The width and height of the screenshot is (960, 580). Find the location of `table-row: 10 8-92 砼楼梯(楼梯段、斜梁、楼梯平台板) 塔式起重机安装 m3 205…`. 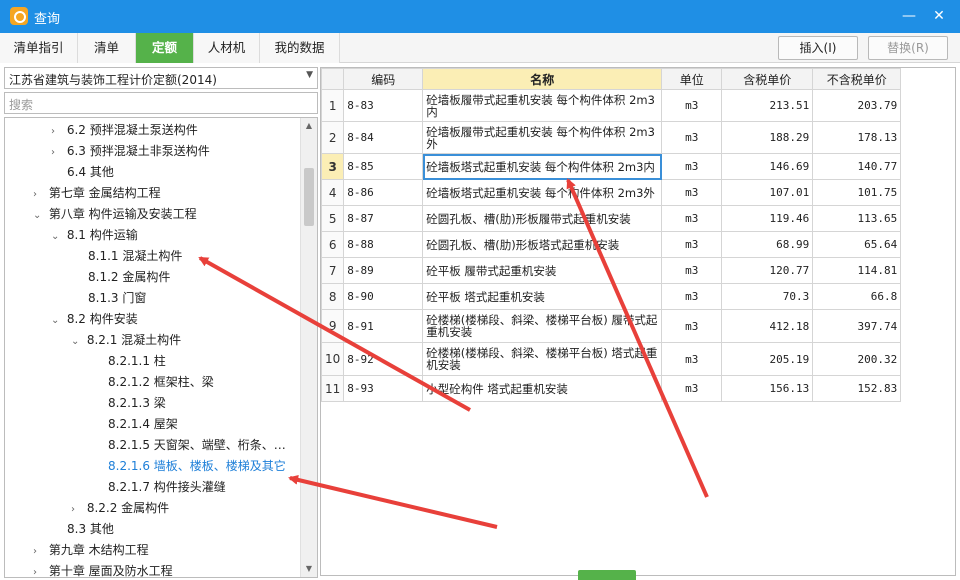

table-row: 10 8-92 砼楼梯(楼梯段、斜梁、楼梯平台板) 塔式起重机安装 m3 205… is located at coordinates (611, 359).